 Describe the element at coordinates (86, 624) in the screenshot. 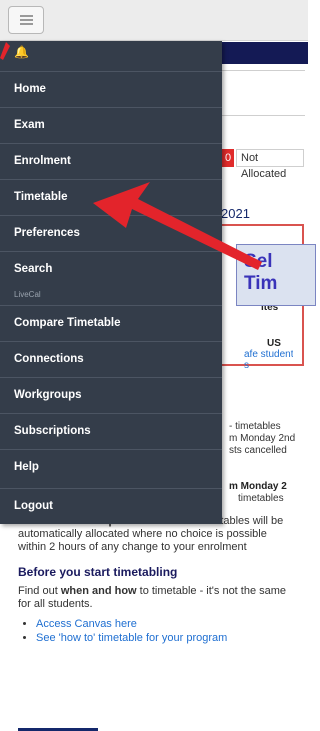

I see `canvas-link: Access Canvas here` at that location.